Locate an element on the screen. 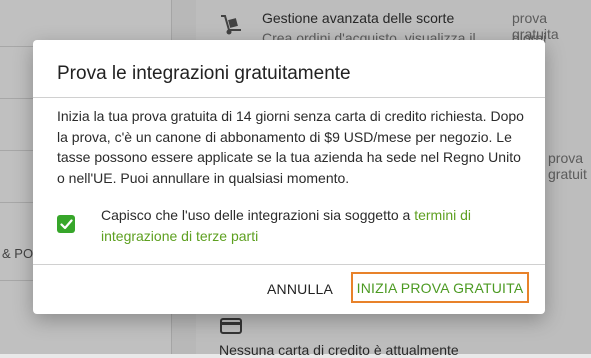 The width and height of the screenshot is (591, 358). start-free-trial-button: INIZIA PROVA GRATUITA is located at coordinates (440, 287).